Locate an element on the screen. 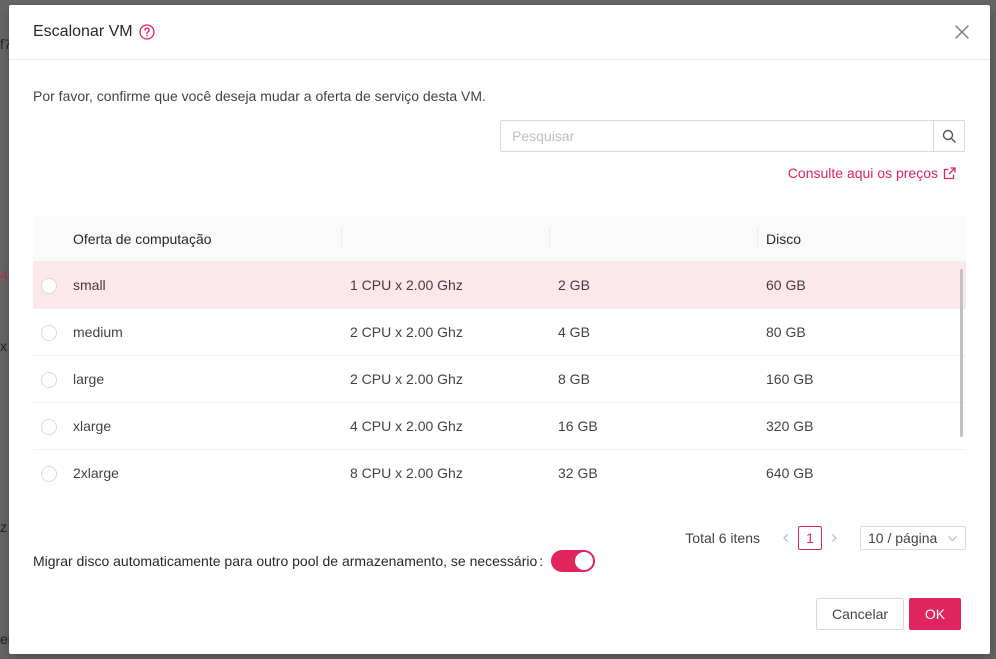 The width and height of the screenshot is (996, 659). offering-memory: 16 GB is located at coordinates (578, 426).